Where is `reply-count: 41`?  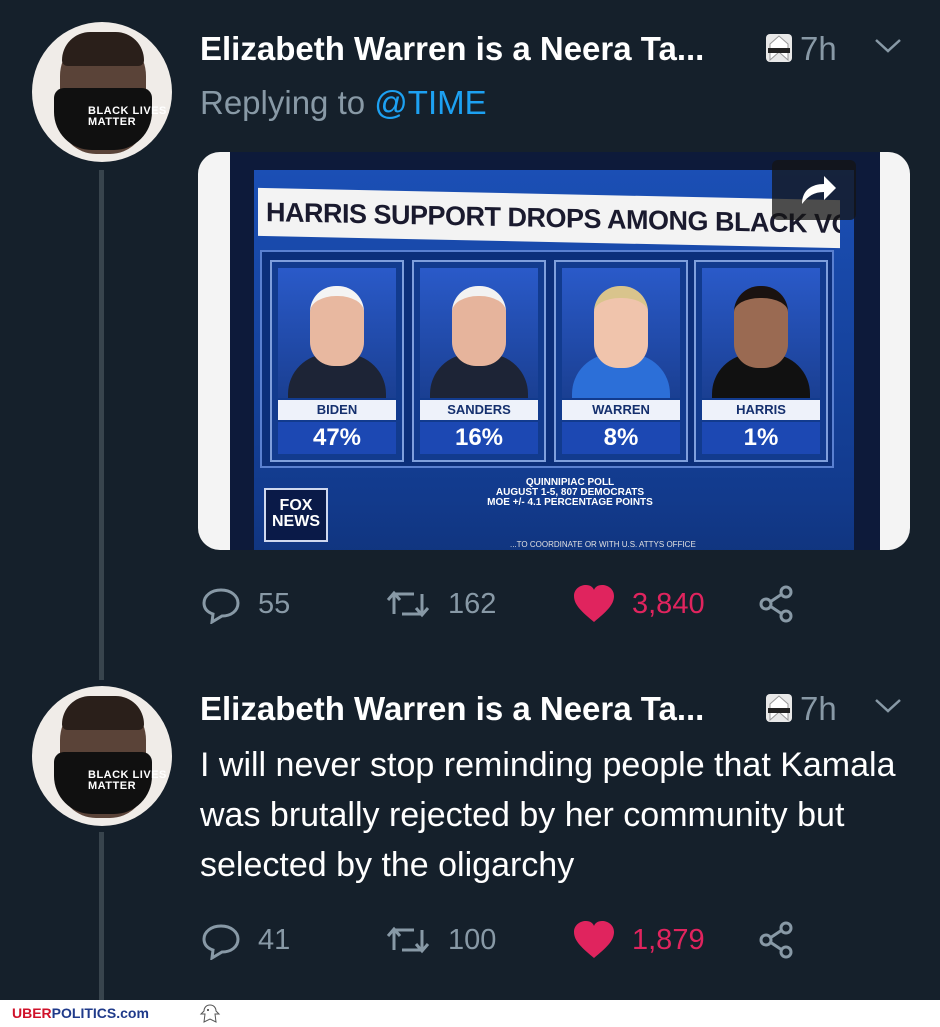 reply-count: 41 is located at coordinates (274, 939).